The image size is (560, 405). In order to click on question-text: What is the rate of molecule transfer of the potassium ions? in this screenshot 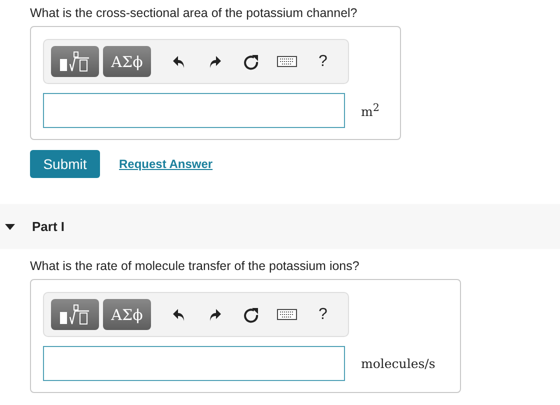, I will do `click(195, 267)`.